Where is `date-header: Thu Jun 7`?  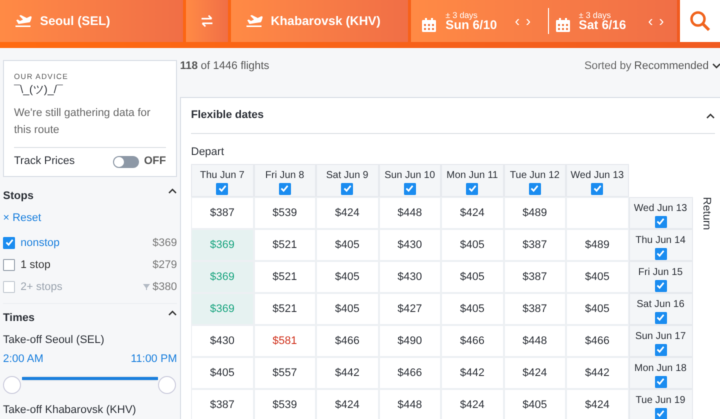
date-header: Thu Jun 7 is located at coordinates (222, 180).